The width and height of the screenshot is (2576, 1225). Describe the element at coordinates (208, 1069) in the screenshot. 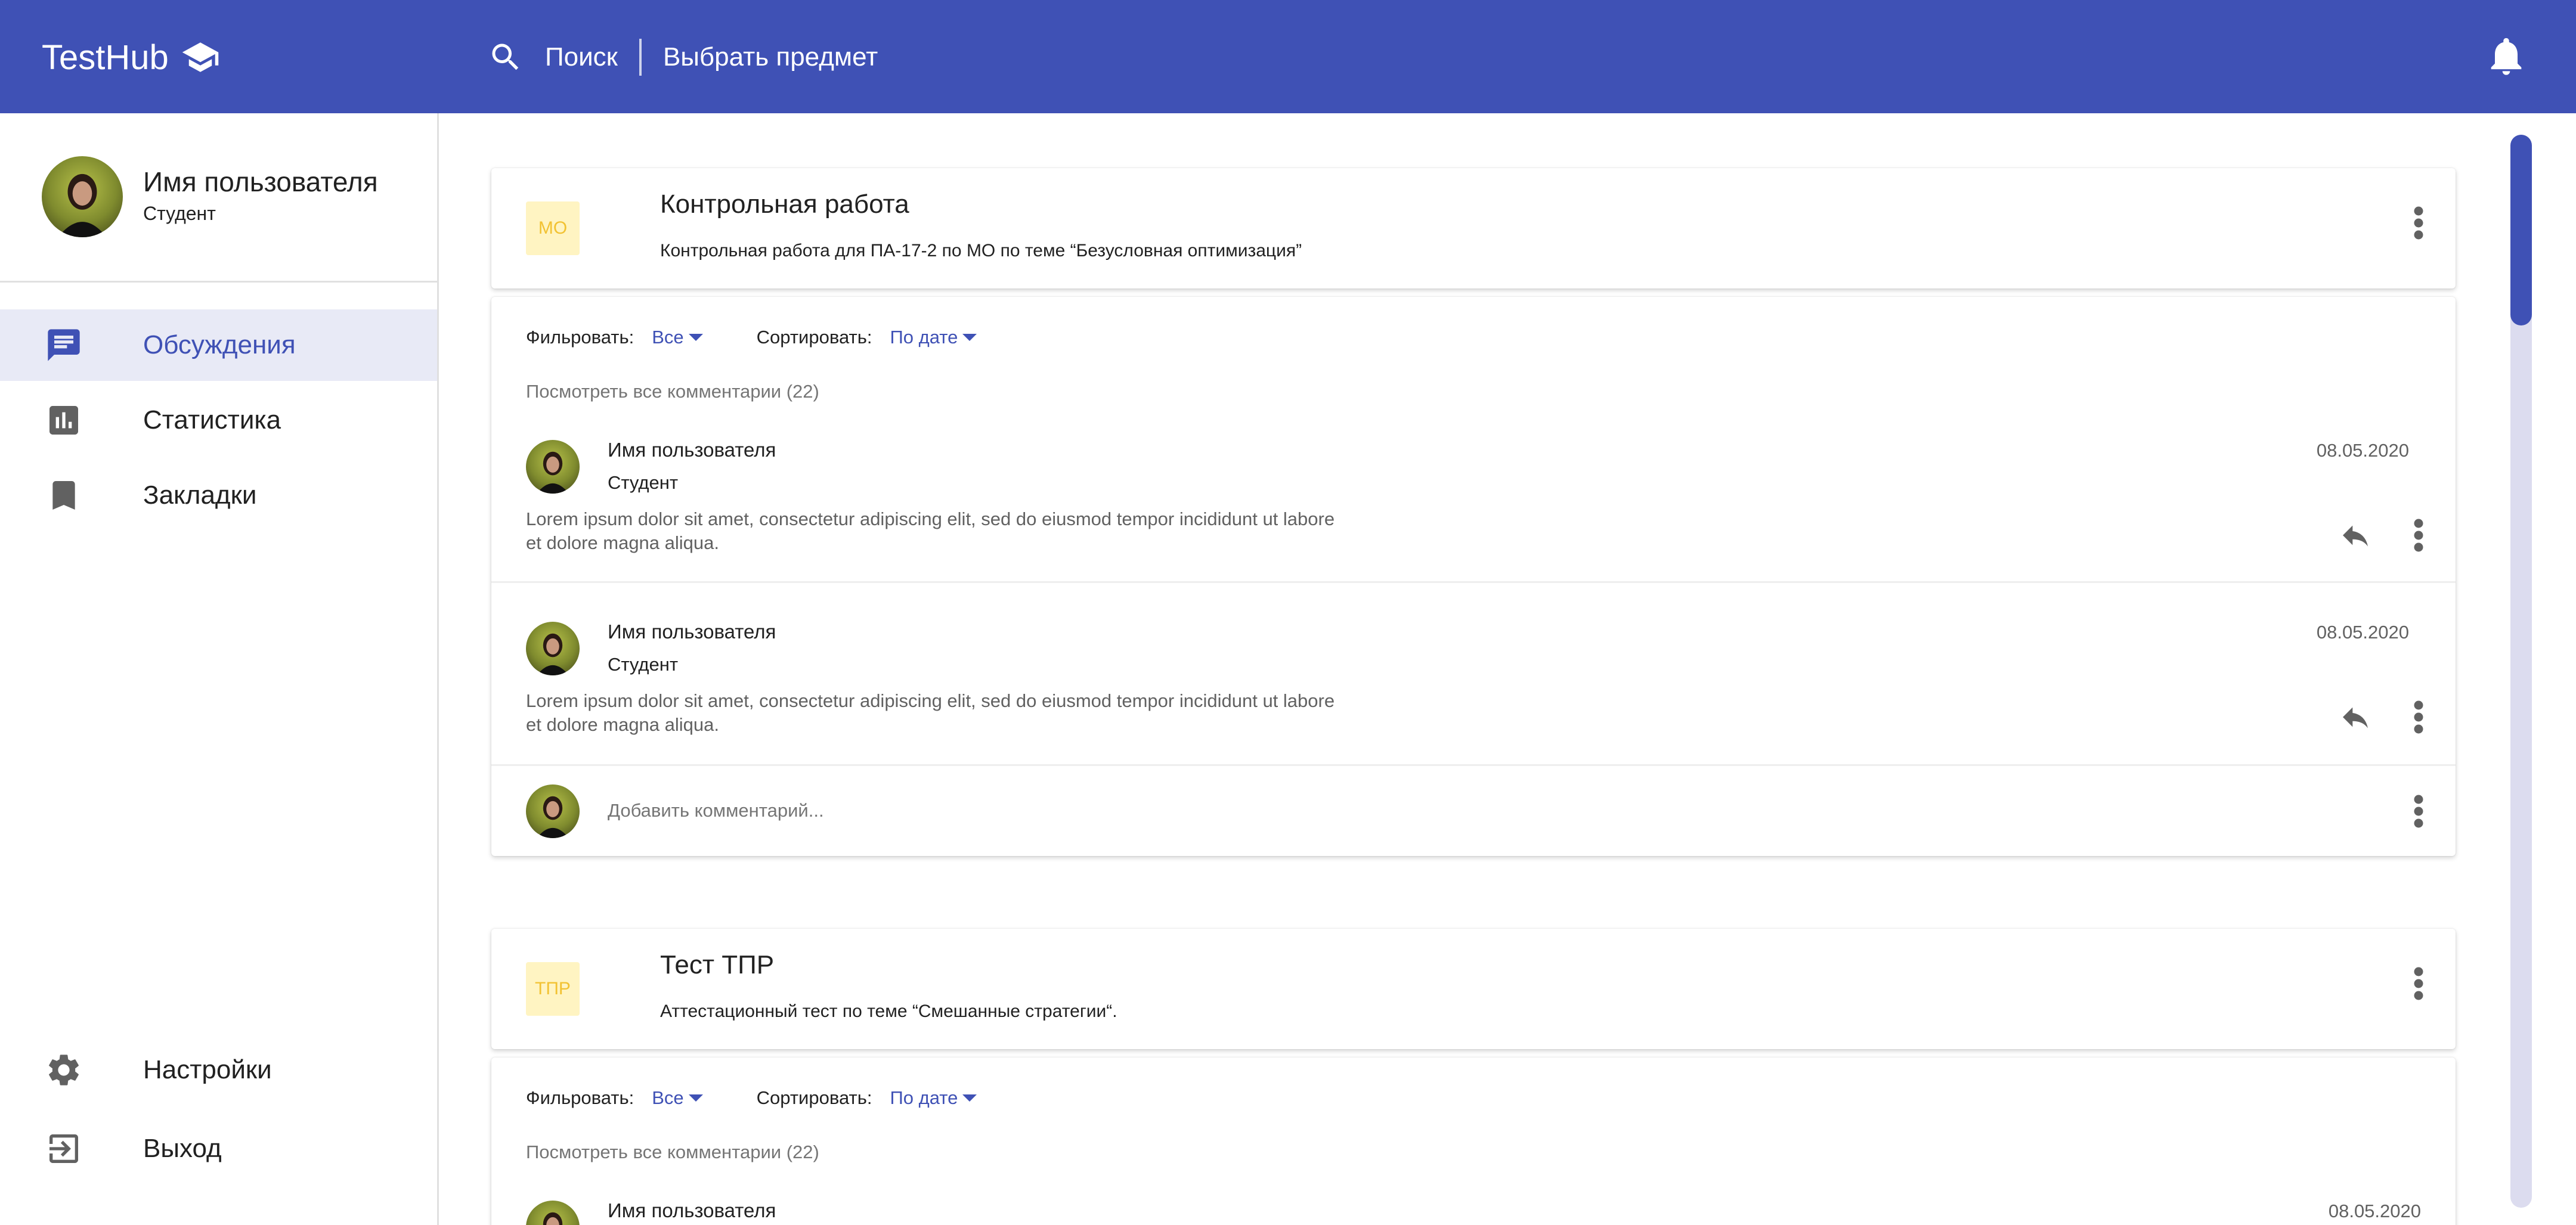

I see `sidebar-item-label: Настройки` at that location.